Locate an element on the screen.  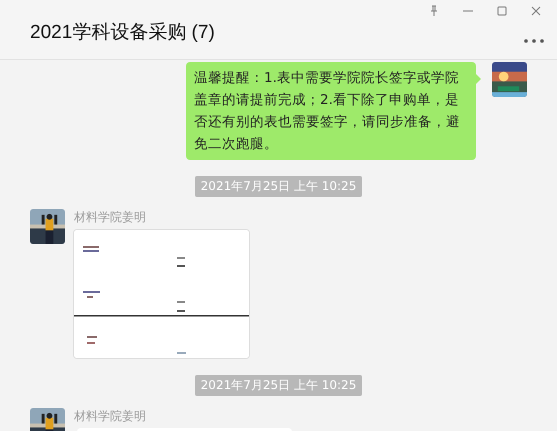
maximize-icon is located at coordinates (502, 11).